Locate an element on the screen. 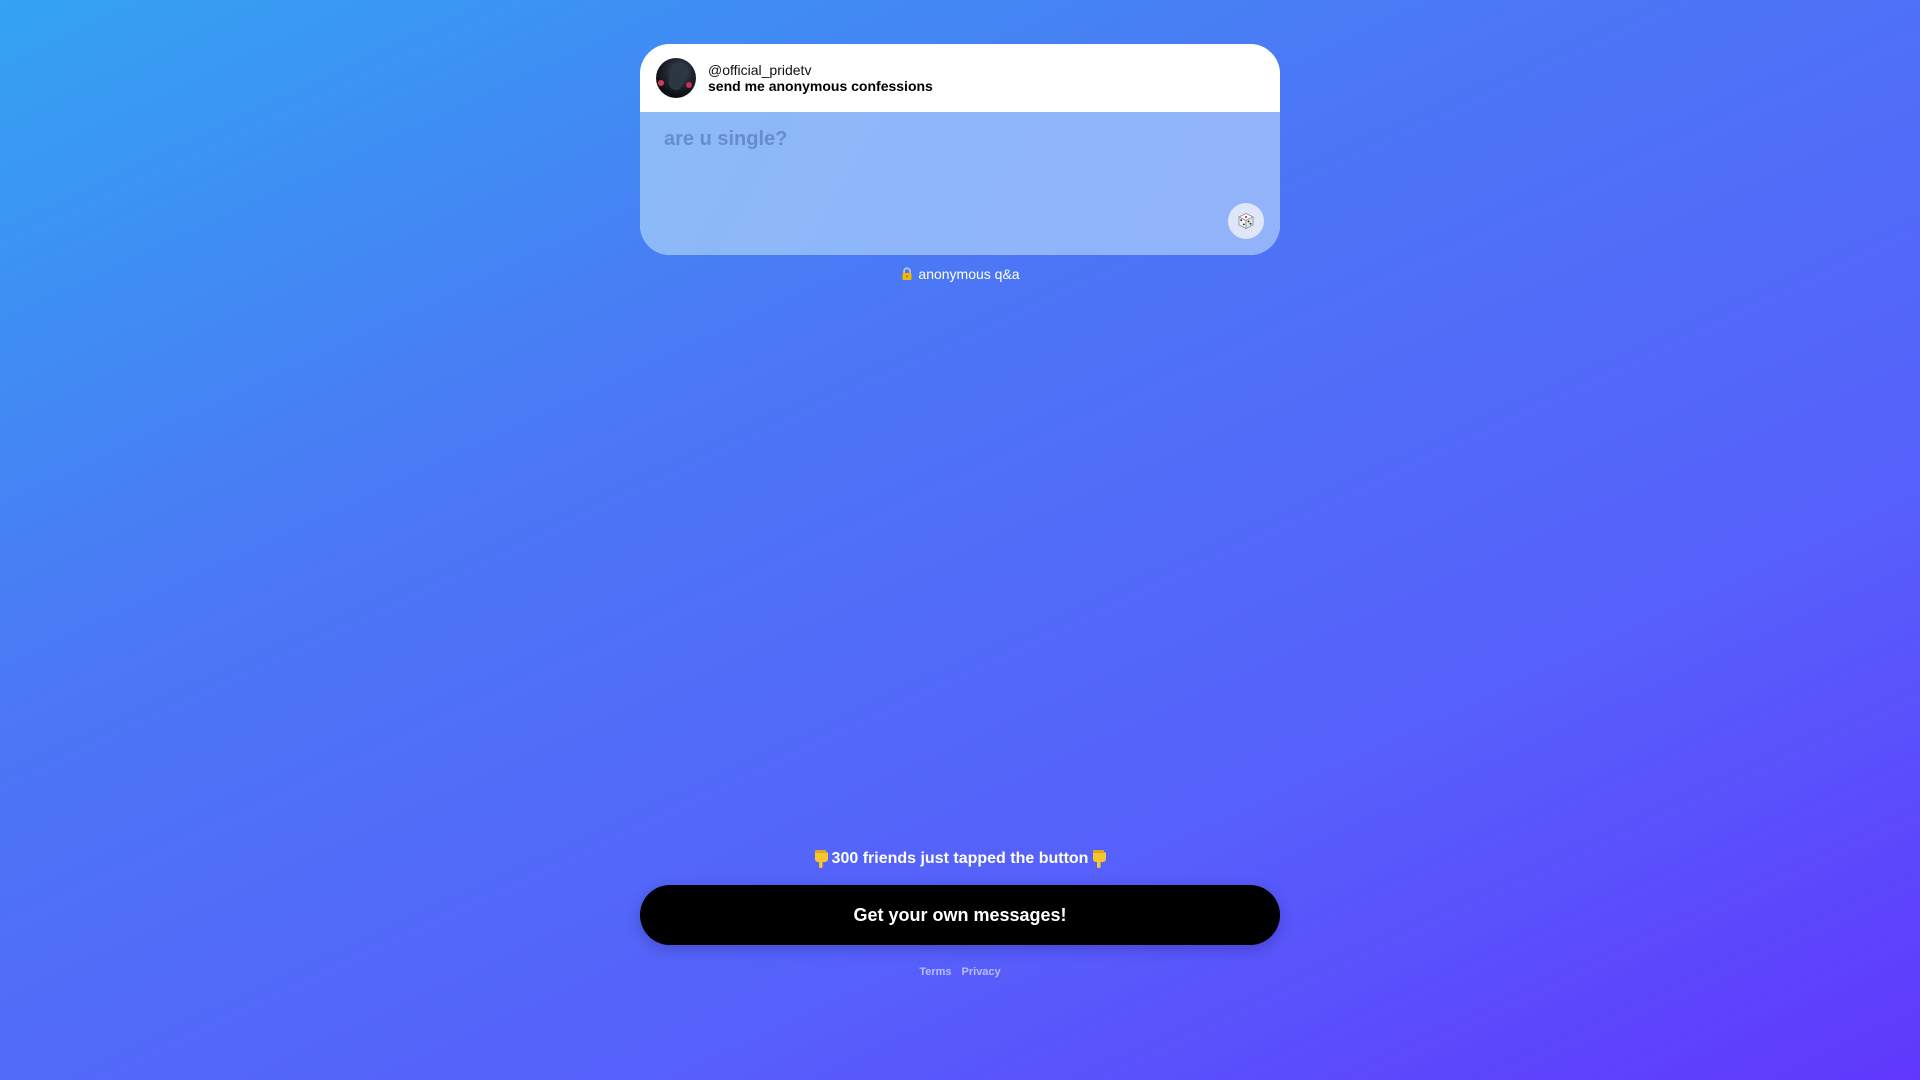 This screenshot has height=1080, width=1920. terms-link: Terms is located at coordinates (935, 972).